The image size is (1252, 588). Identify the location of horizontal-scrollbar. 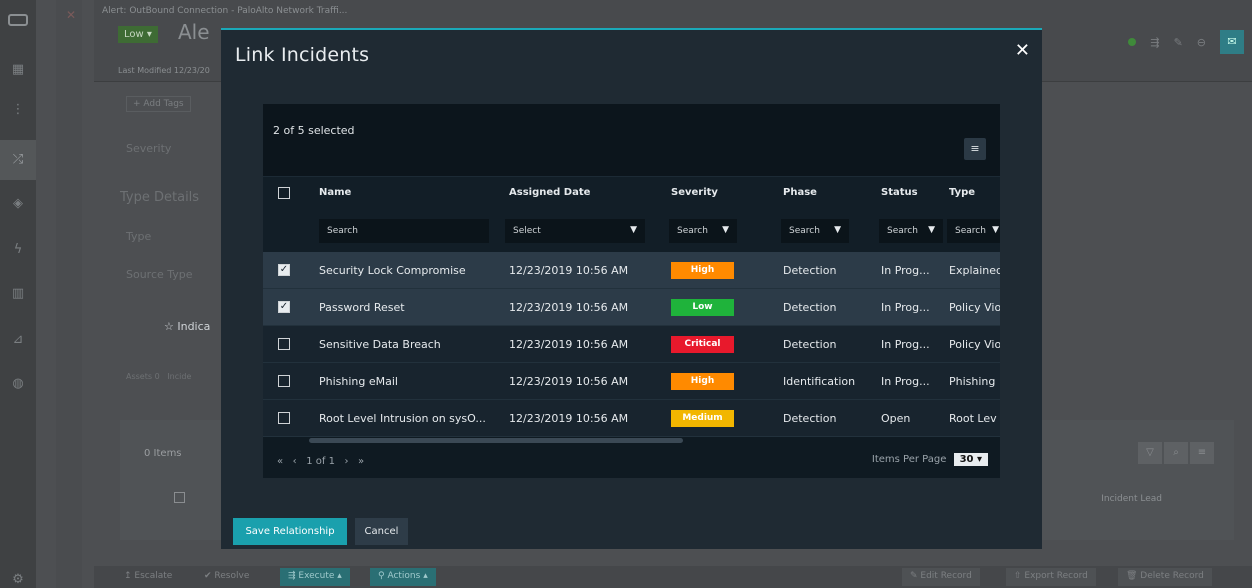
(496, 440).